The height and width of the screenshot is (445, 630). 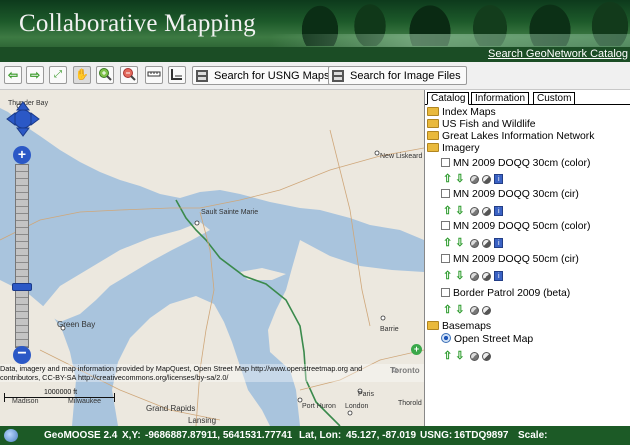 What do you see at coordinates (64, 397) in the screenshot?
I see `scale-bar: 1000000 ft` at bounding box center [64, 397].